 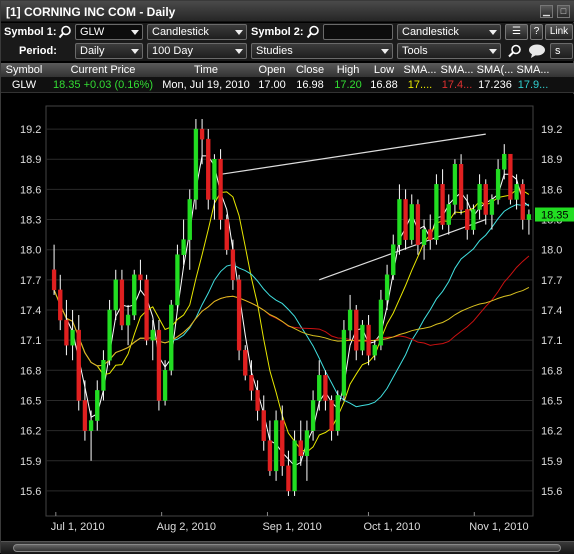 I want to click on y-tick-label-left: 17.4, so click(x=30, y=311).